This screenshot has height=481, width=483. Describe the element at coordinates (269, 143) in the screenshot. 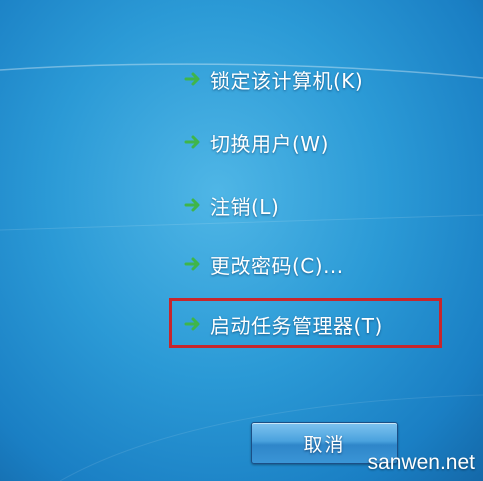

I see `switch-user-label: 切换用户(W)` at that location.